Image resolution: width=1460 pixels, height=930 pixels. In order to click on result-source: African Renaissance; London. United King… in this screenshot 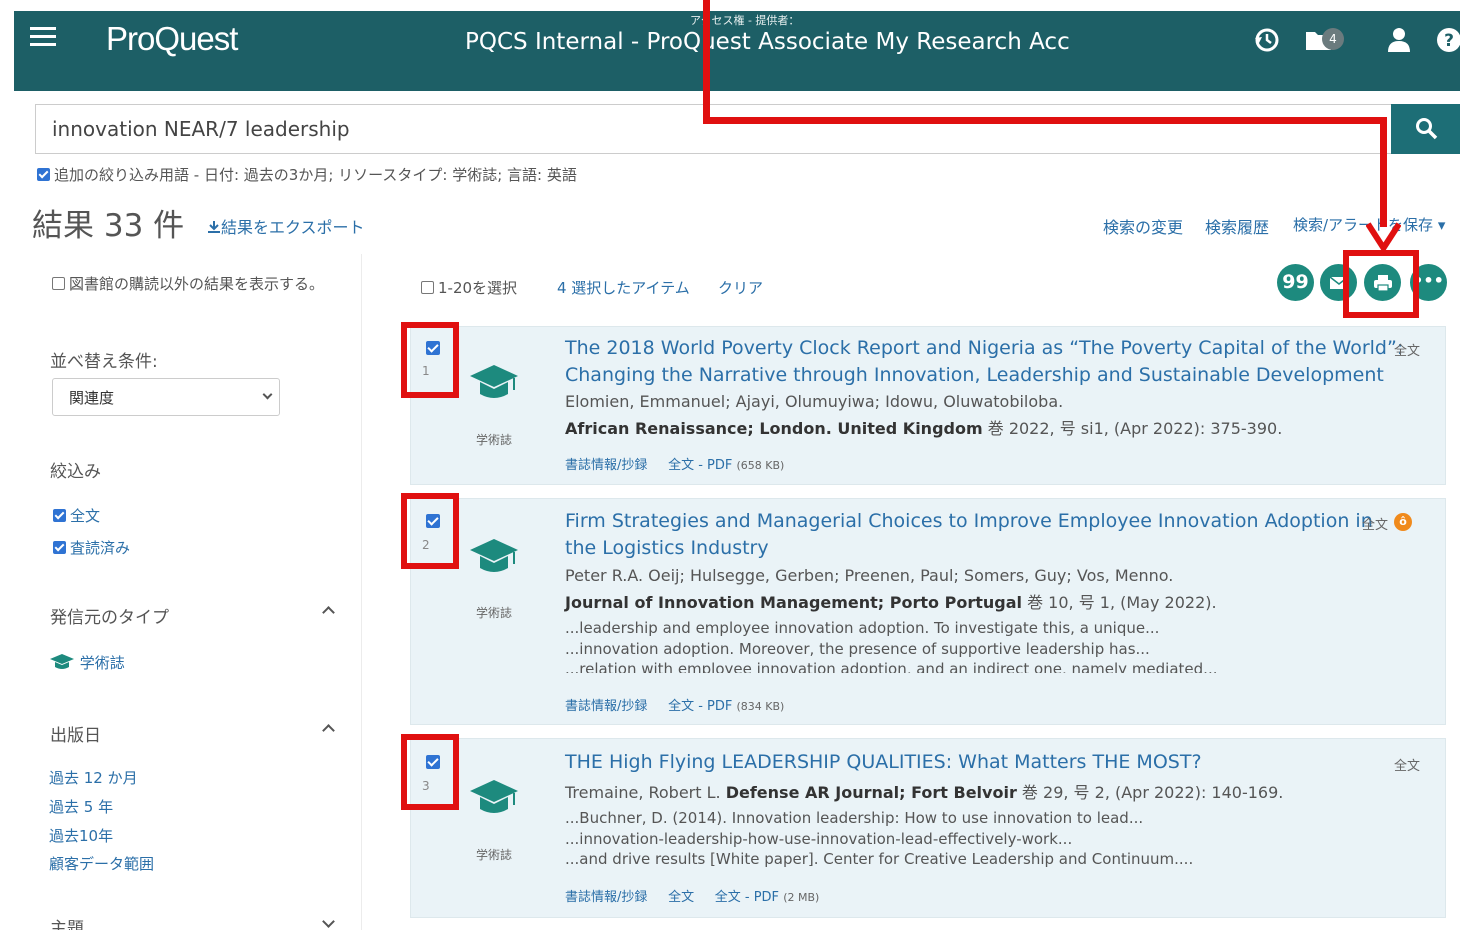, I will do `click(924, 428)`.